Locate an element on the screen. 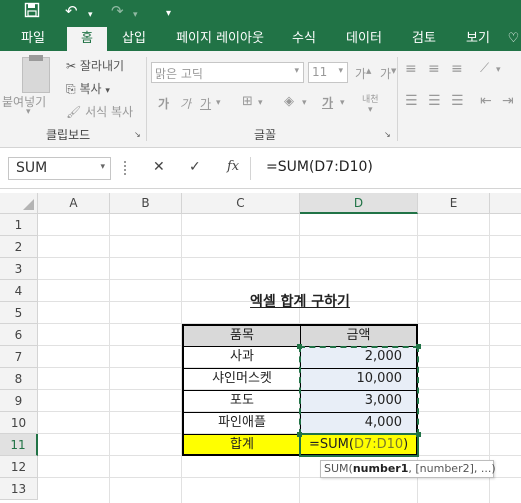 The width and height of the screenshot is (521, 503). sheet-title: 엑셀 합계 구하기 is located at coordinates (300, 302).